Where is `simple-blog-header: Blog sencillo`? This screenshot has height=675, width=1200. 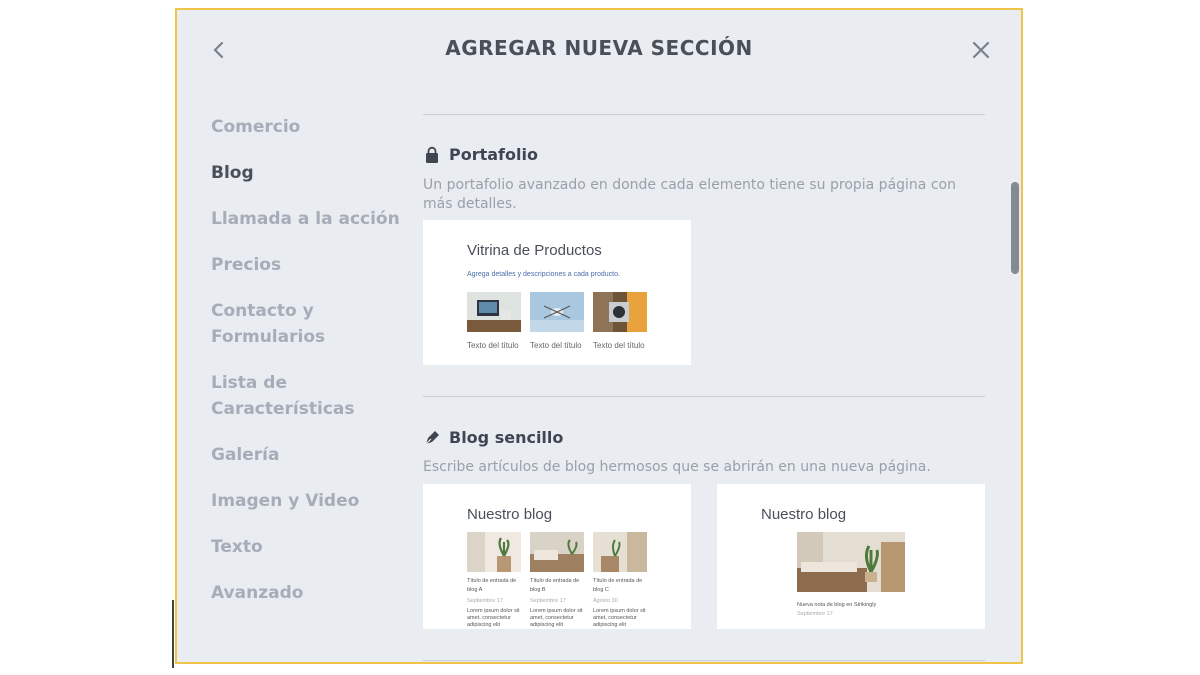 simple-blog-header: Blog sencillo is located at coordinates (493, 437).